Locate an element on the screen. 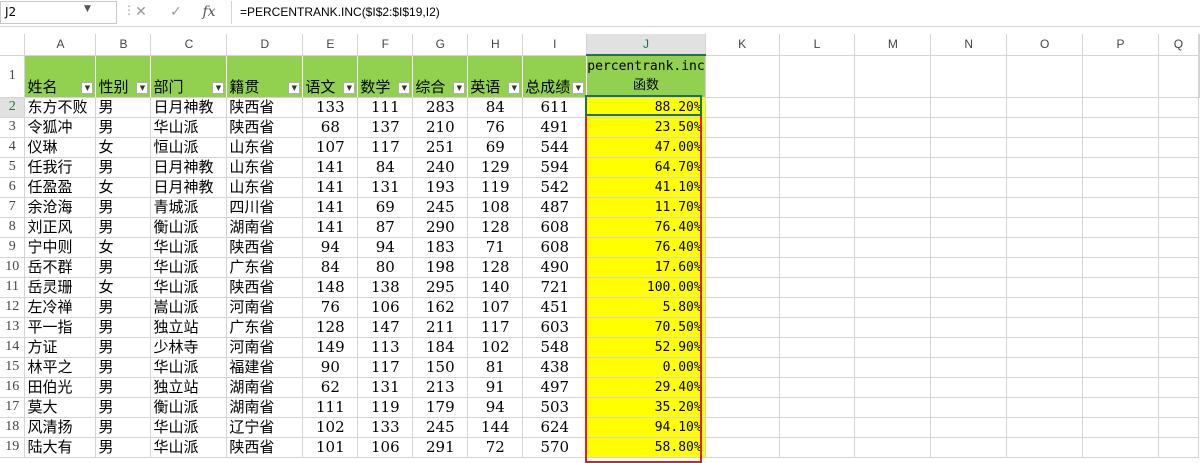  column-header-j: J is located at coordinates (646, 45).